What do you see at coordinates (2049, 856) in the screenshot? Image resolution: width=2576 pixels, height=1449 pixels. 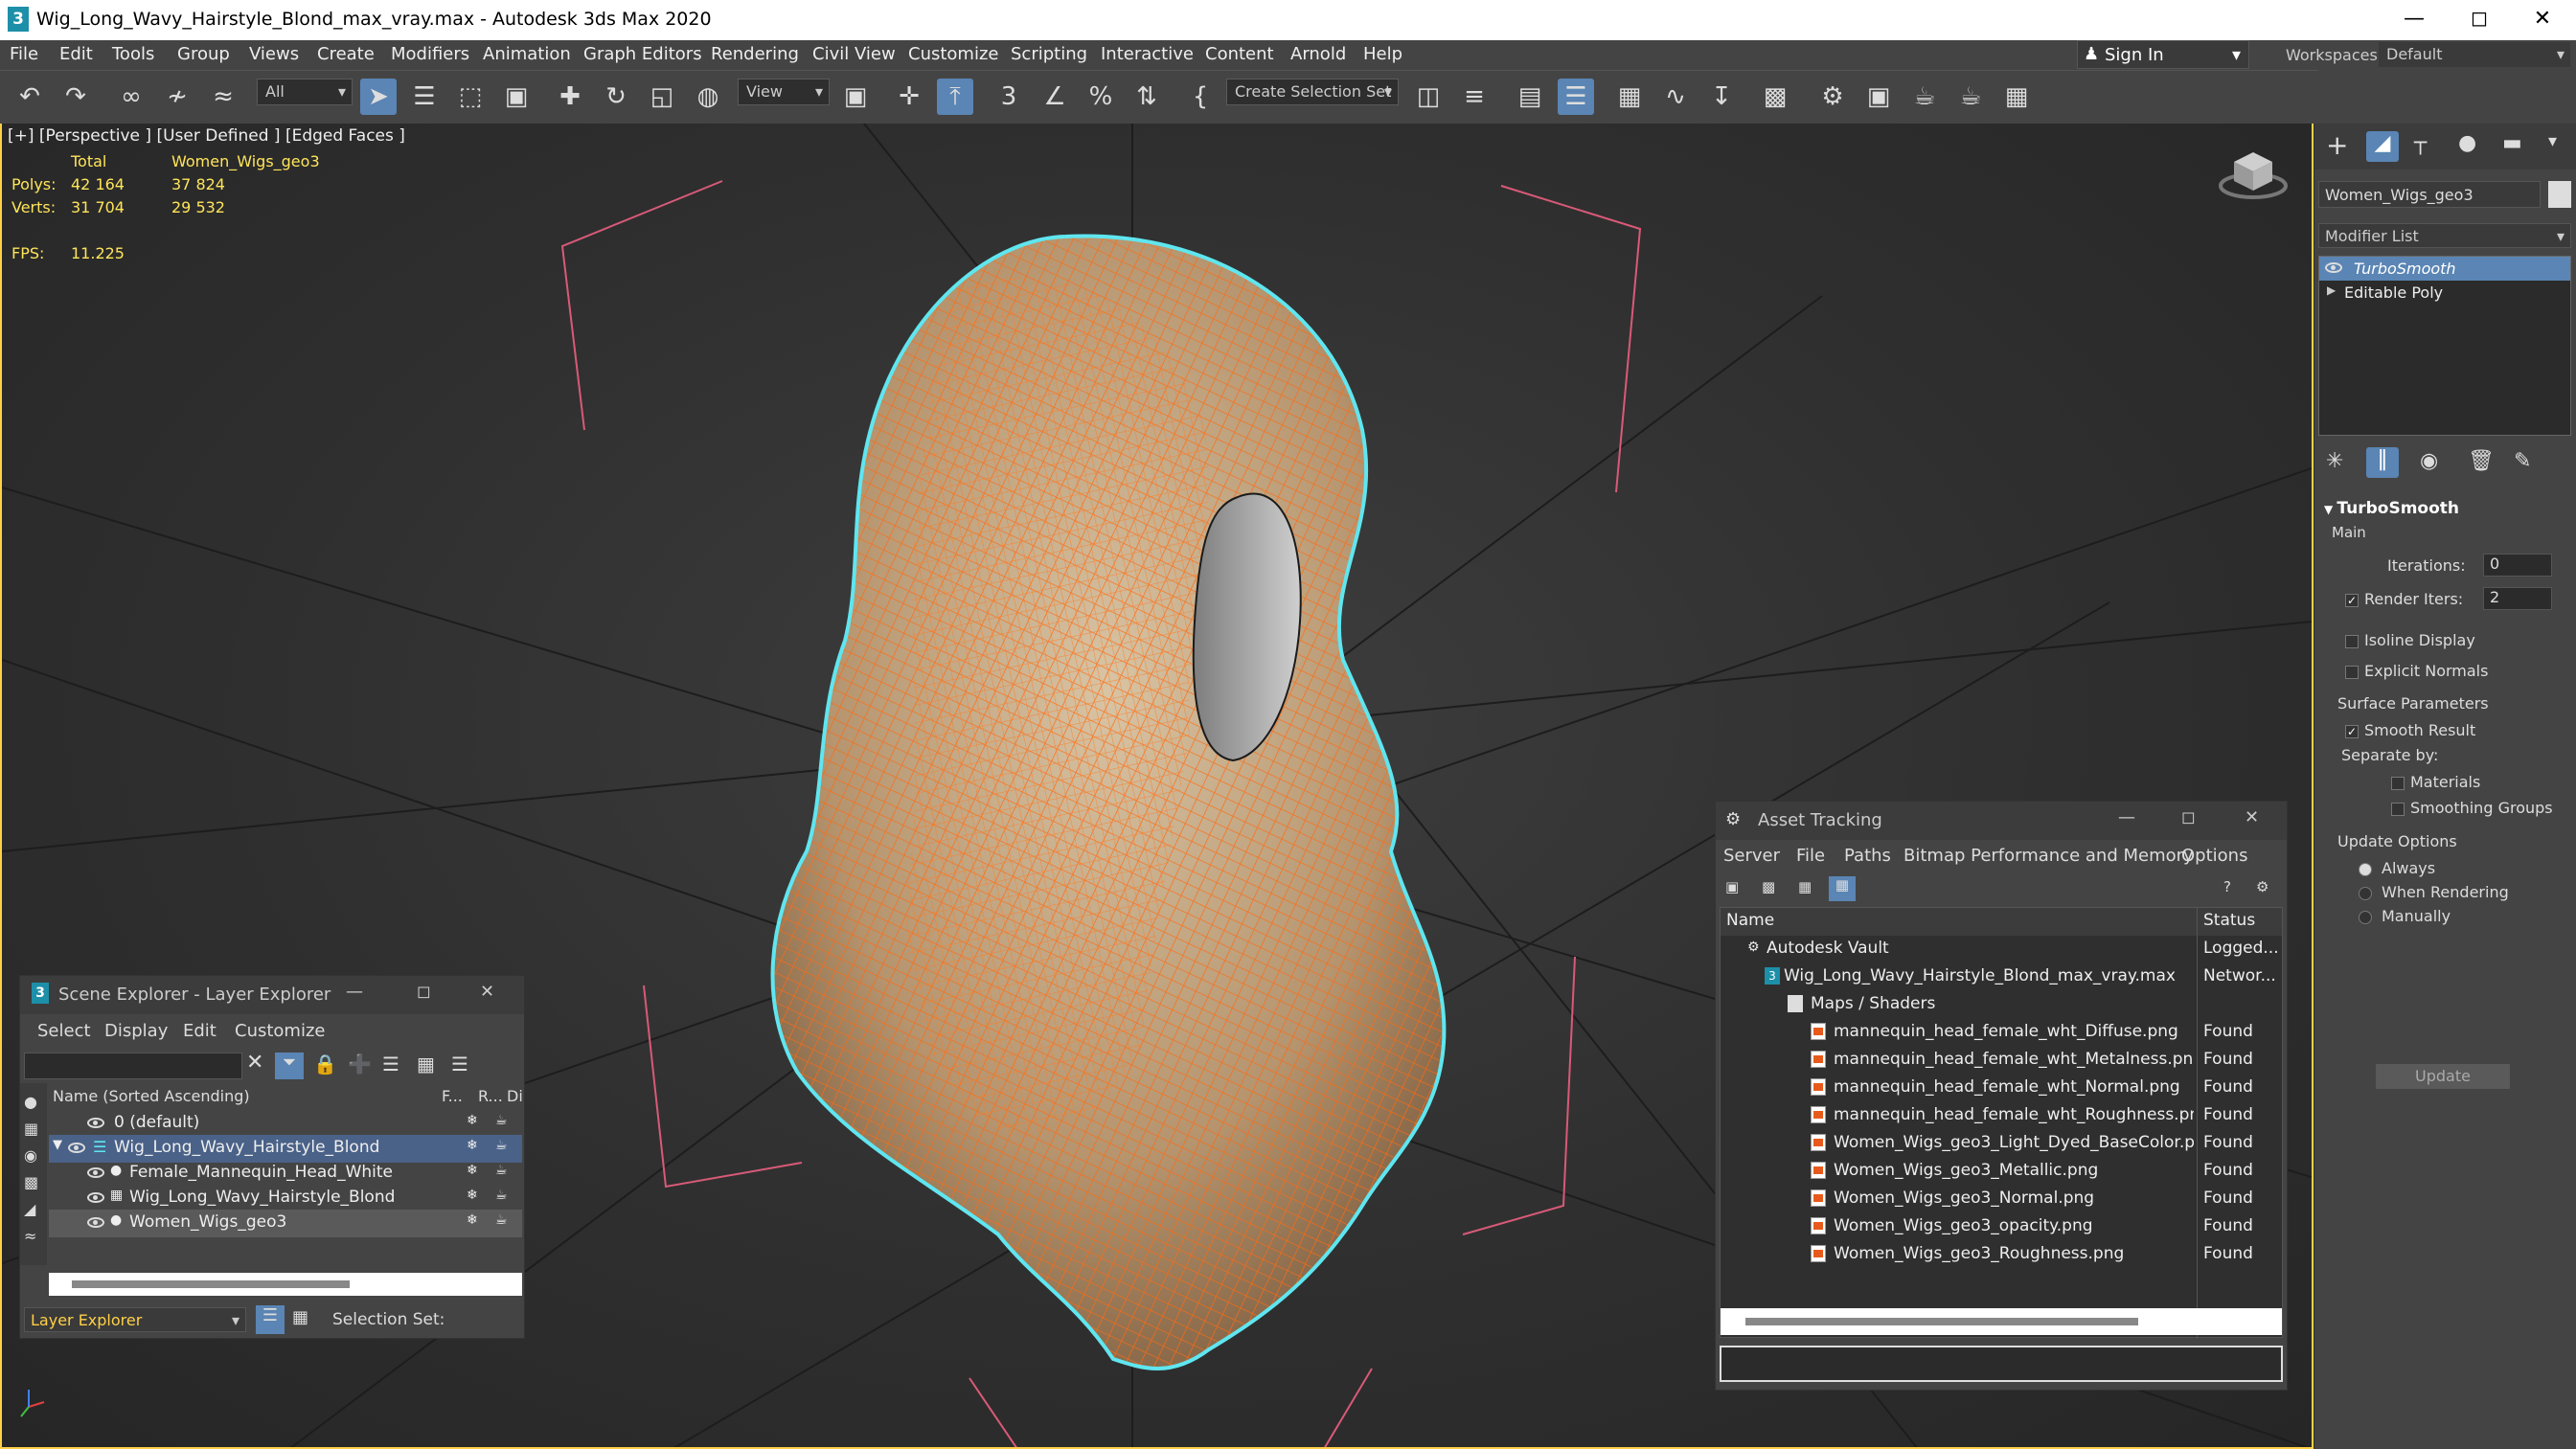 I see `menu-bitmap-performance: Bitmap Performance and Memory` at bounding box center [2049, 856].